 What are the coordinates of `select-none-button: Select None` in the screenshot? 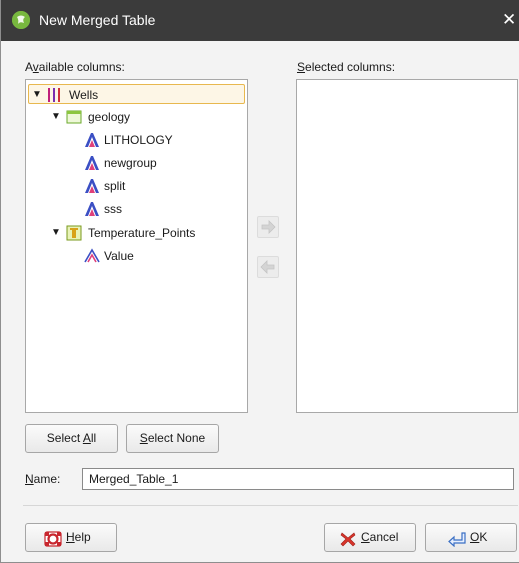 It's located at (172, 438).